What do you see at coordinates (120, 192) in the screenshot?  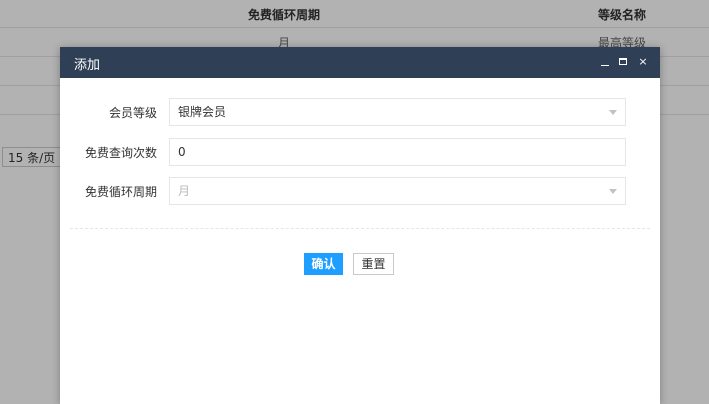 I see `free-cycle-label: 免费循环周期` at bounding box center [120, 192].